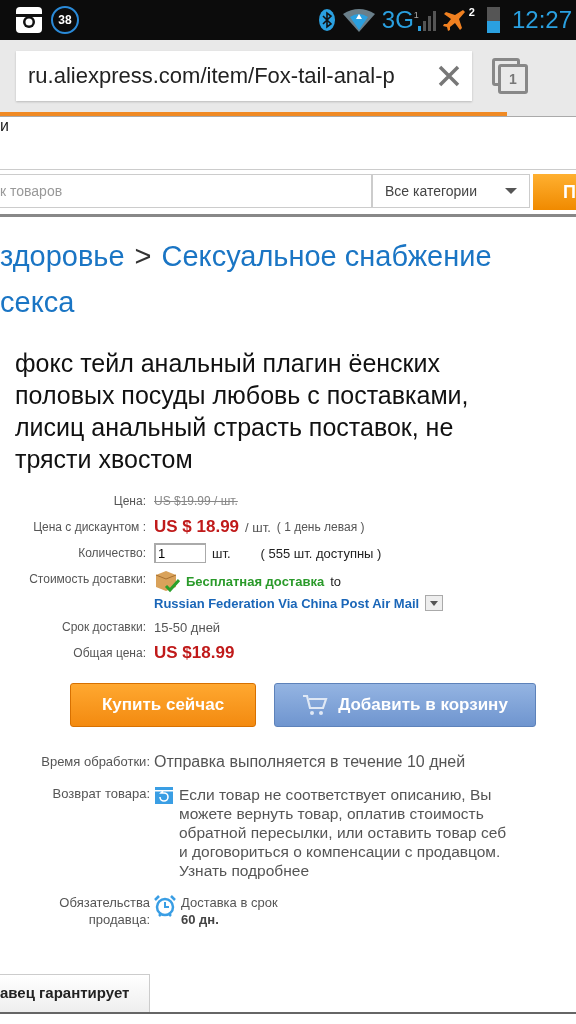 This screenshot has width=576, height=1024. What do you see at coordinates (109, 653) in the screenshot?
I see `field-label: Общая цена:` at bounding box center [109, 653].